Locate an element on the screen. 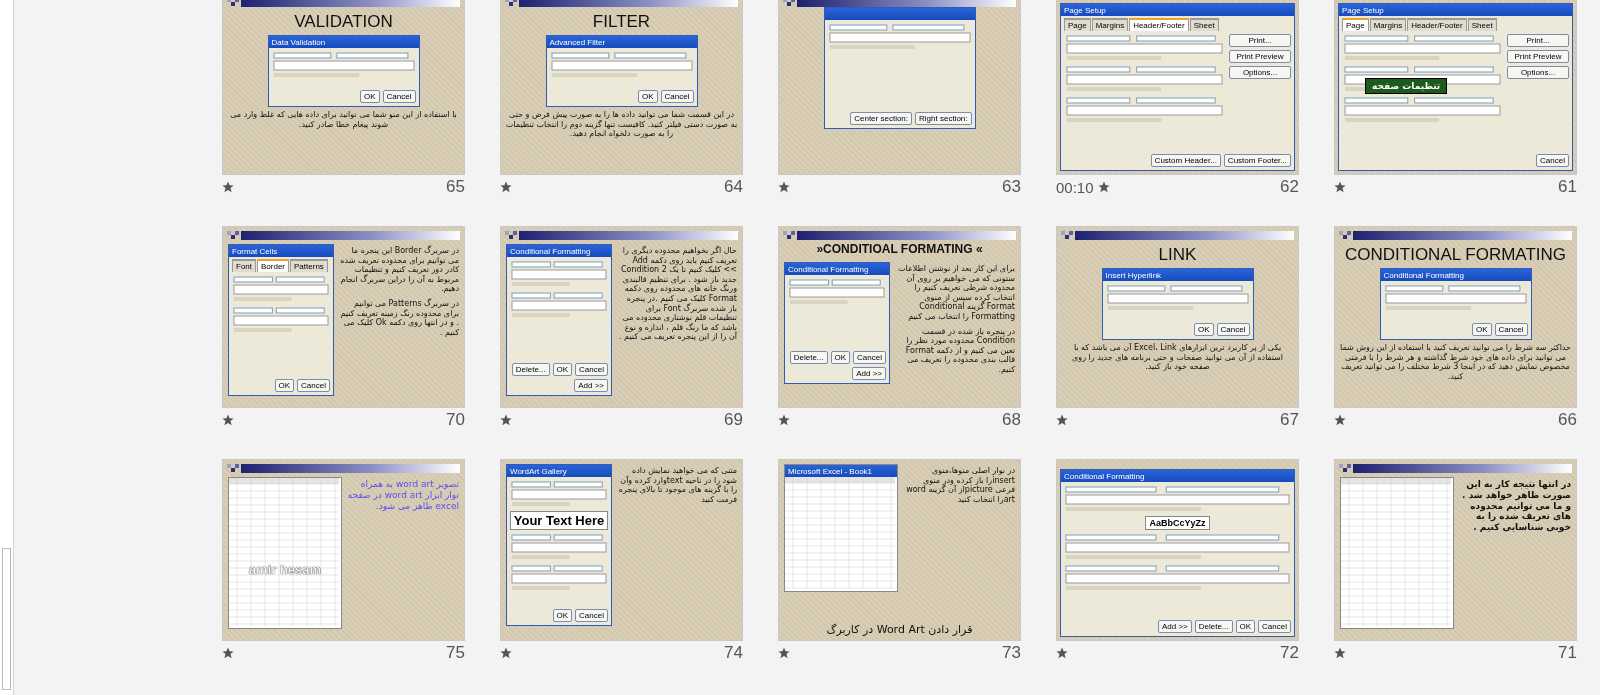 This screenshot has height=695, width=1600. dialog-title: Advanced Filter is located at coordinates (577, 42).